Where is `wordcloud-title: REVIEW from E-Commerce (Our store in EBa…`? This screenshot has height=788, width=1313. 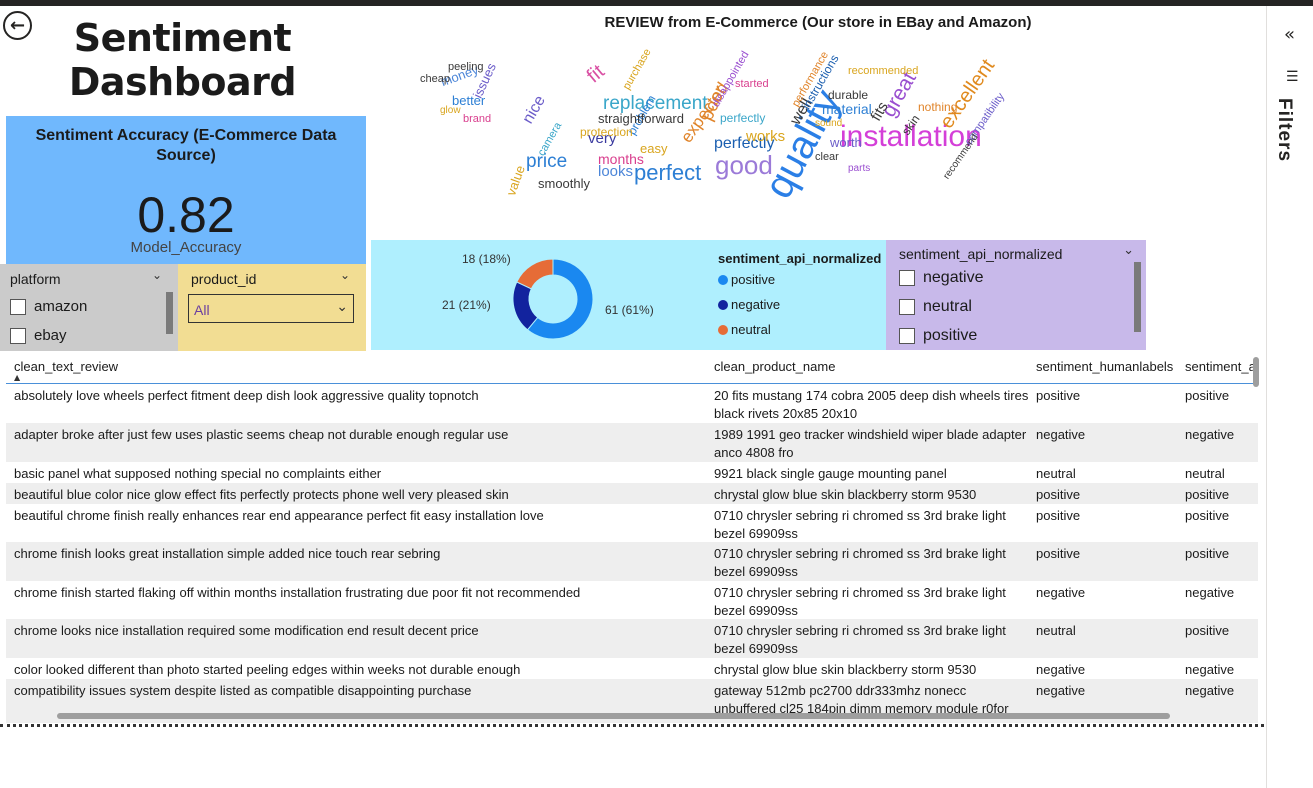
wordcloud-title: REVIEW from E-Commerce (Our store in EBa… is located at coordinates (818, 22).